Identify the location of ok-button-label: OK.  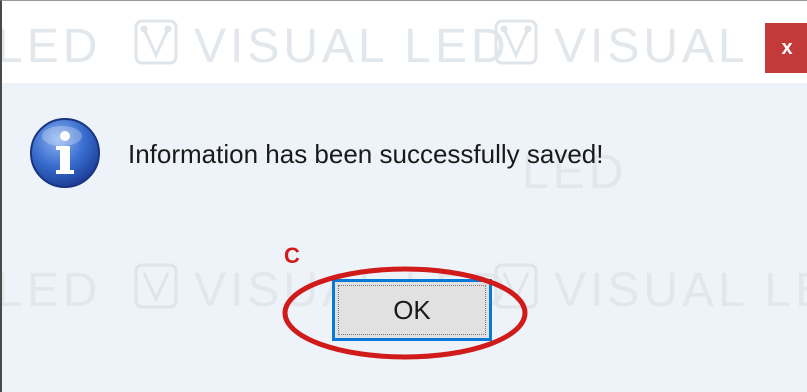
(412, 309).